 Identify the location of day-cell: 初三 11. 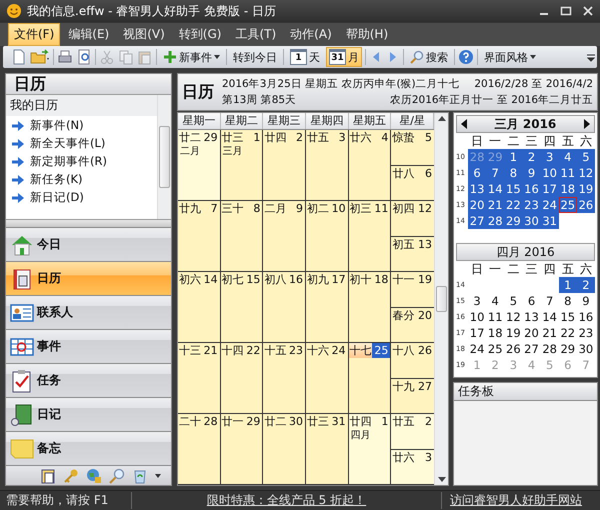
(370, 236).